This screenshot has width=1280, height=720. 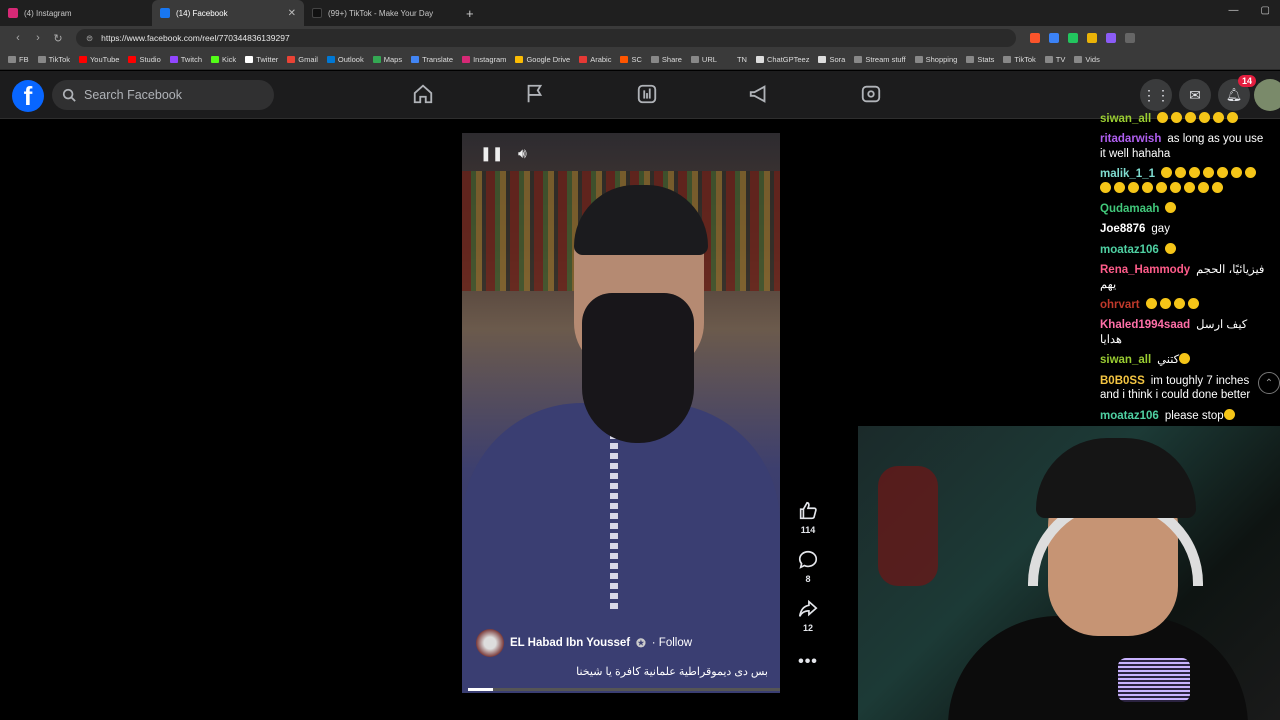 I want to click on like-button: 114, so click(x=808, y=517).